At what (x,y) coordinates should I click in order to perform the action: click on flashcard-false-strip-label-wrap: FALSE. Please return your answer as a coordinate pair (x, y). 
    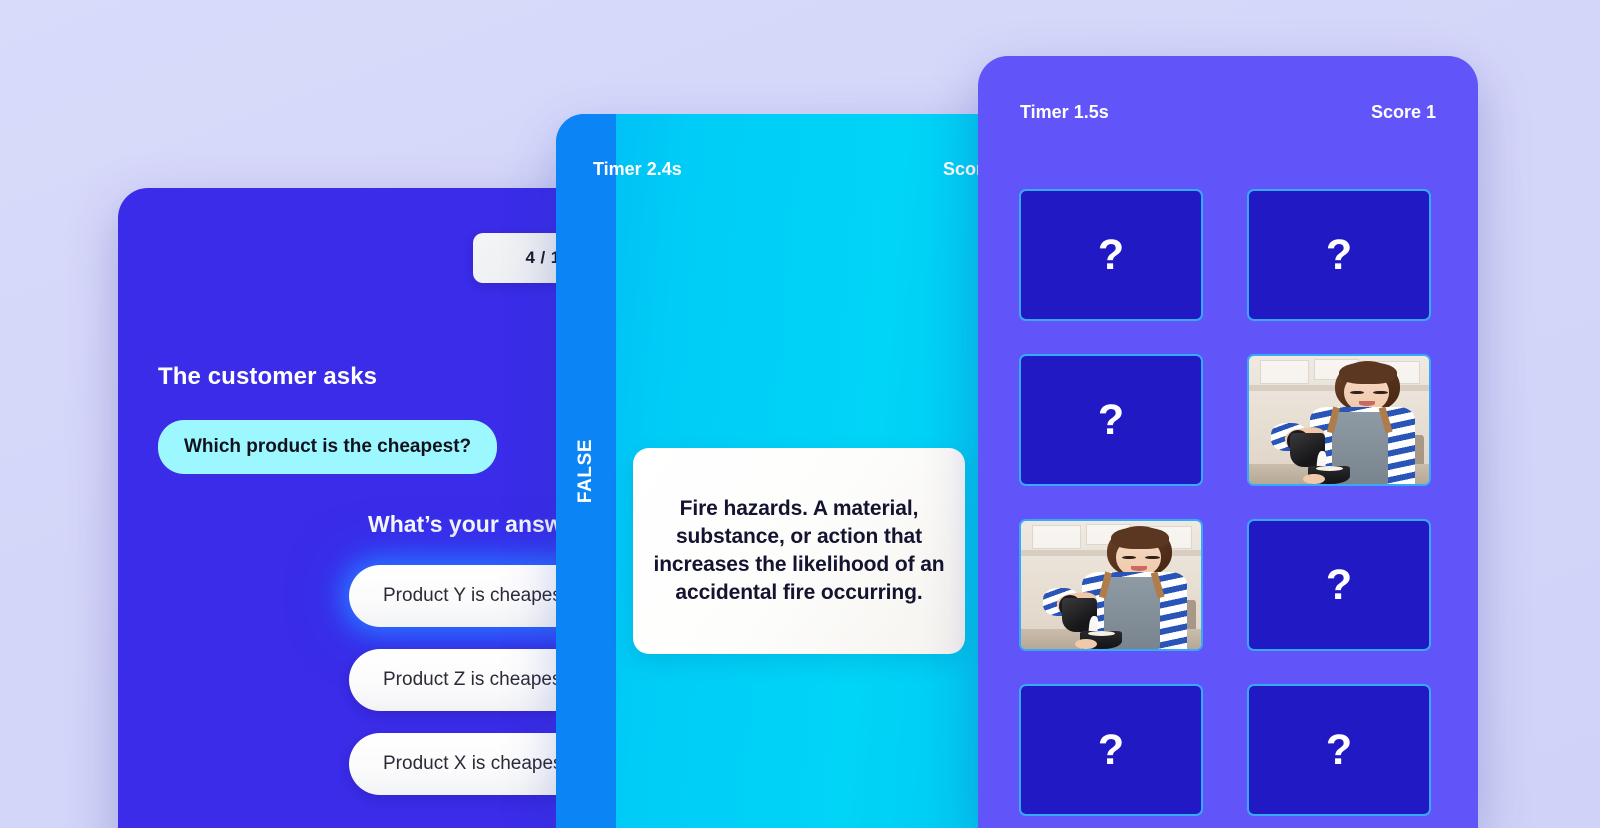
    Looking at the image, I should click on (586, 471).